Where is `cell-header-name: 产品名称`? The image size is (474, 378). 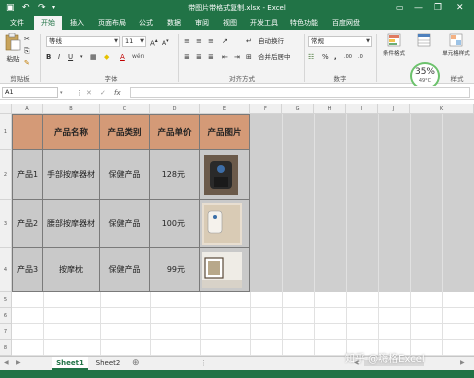
cell-header-name: 产品名称 is located at coordinates (71, 132).